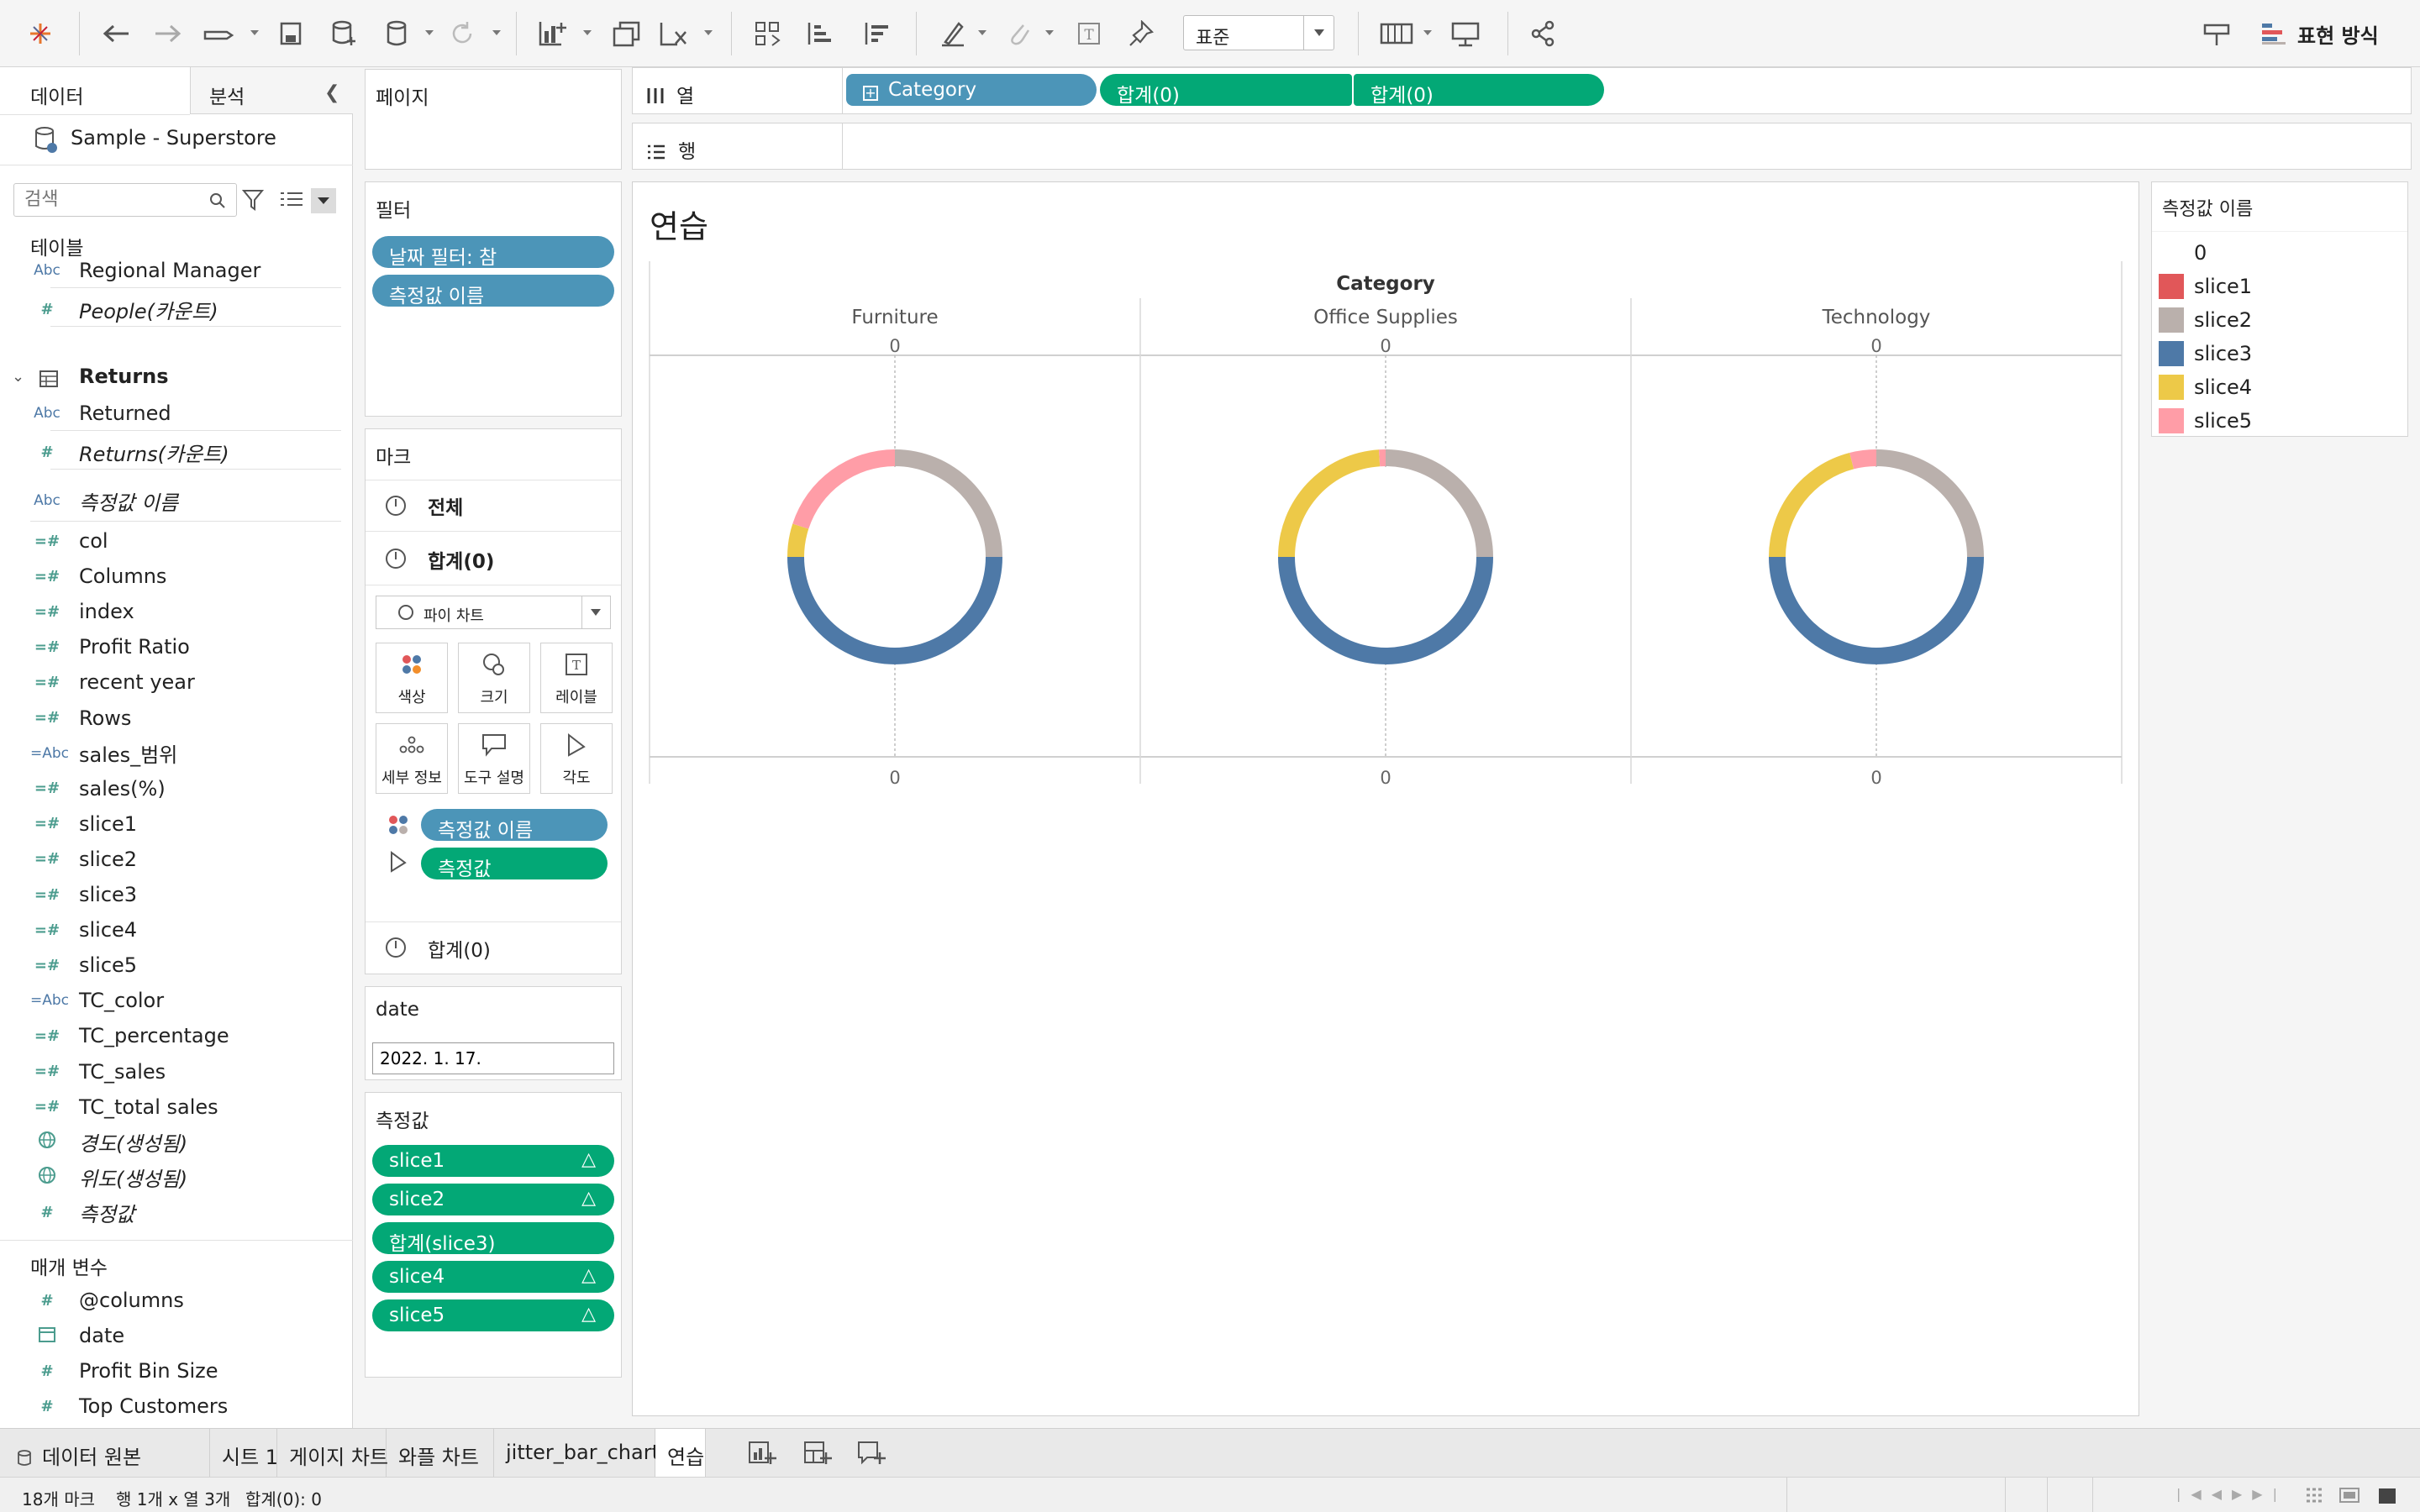 This screenshot has height=1512, width=2420. I want to click on tableau-logo-icon, so click(40, 33).